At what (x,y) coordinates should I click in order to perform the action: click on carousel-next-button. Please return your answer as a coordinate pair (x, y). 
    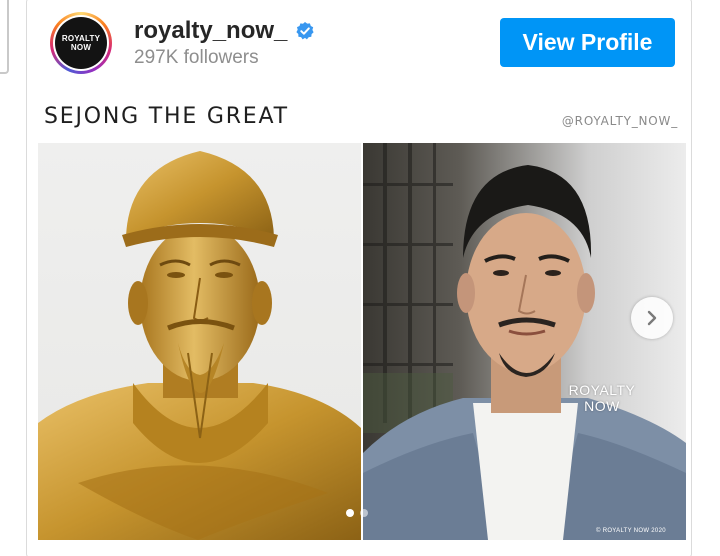
    Looking at the image, I should click on (652, 318).